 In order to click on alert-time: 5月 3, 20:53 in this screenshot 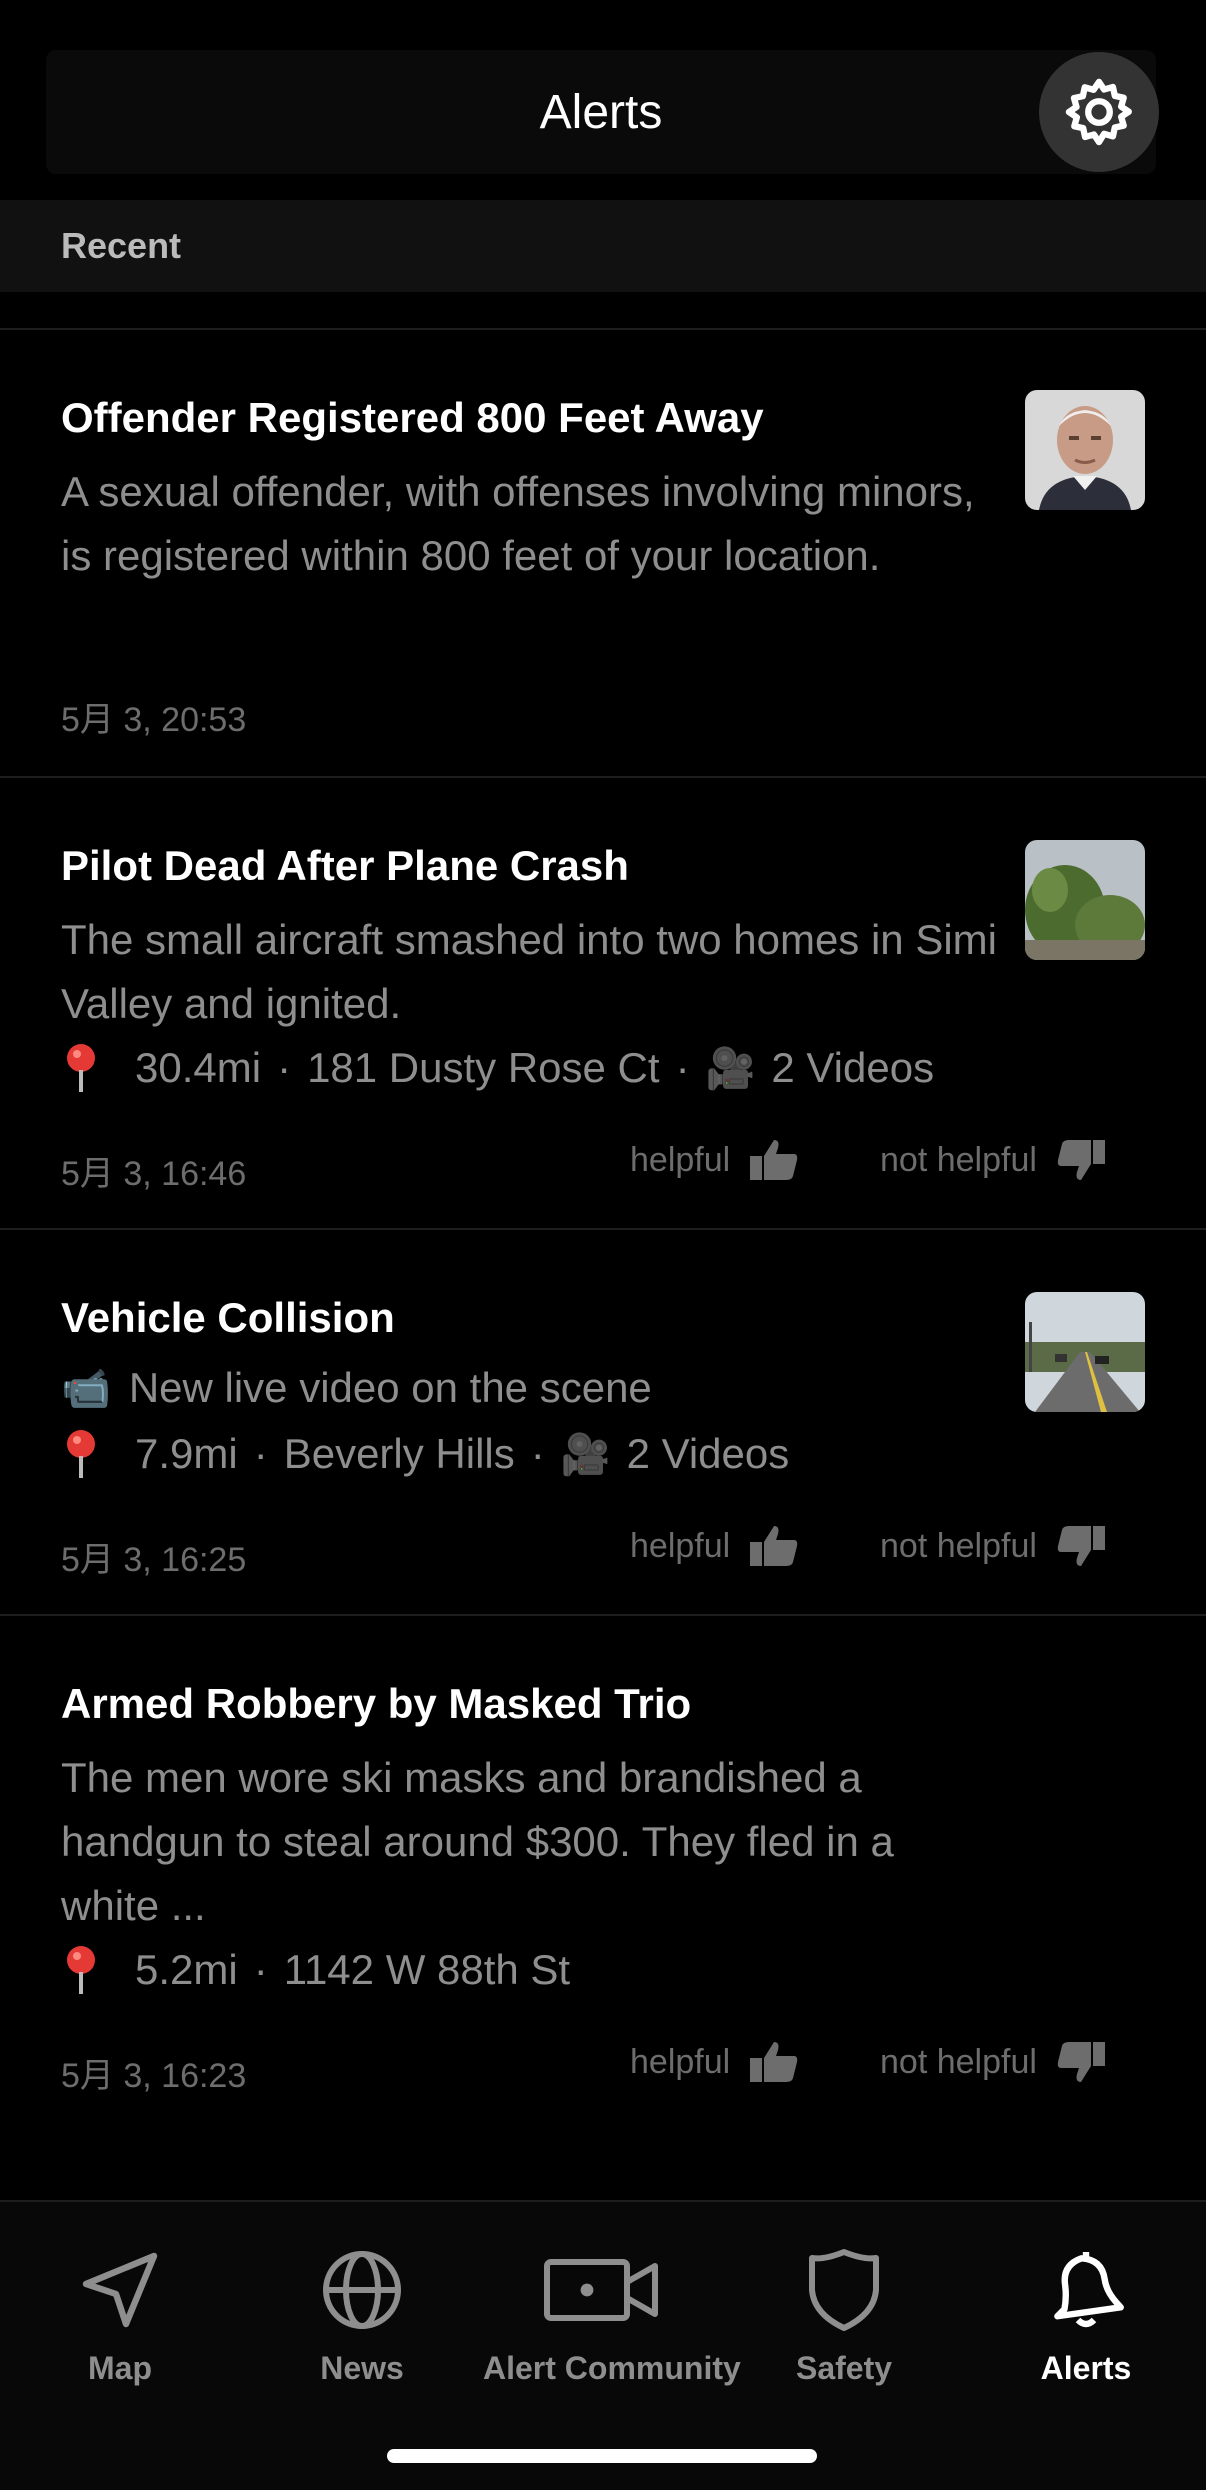, I will do `click(154, 720)`.